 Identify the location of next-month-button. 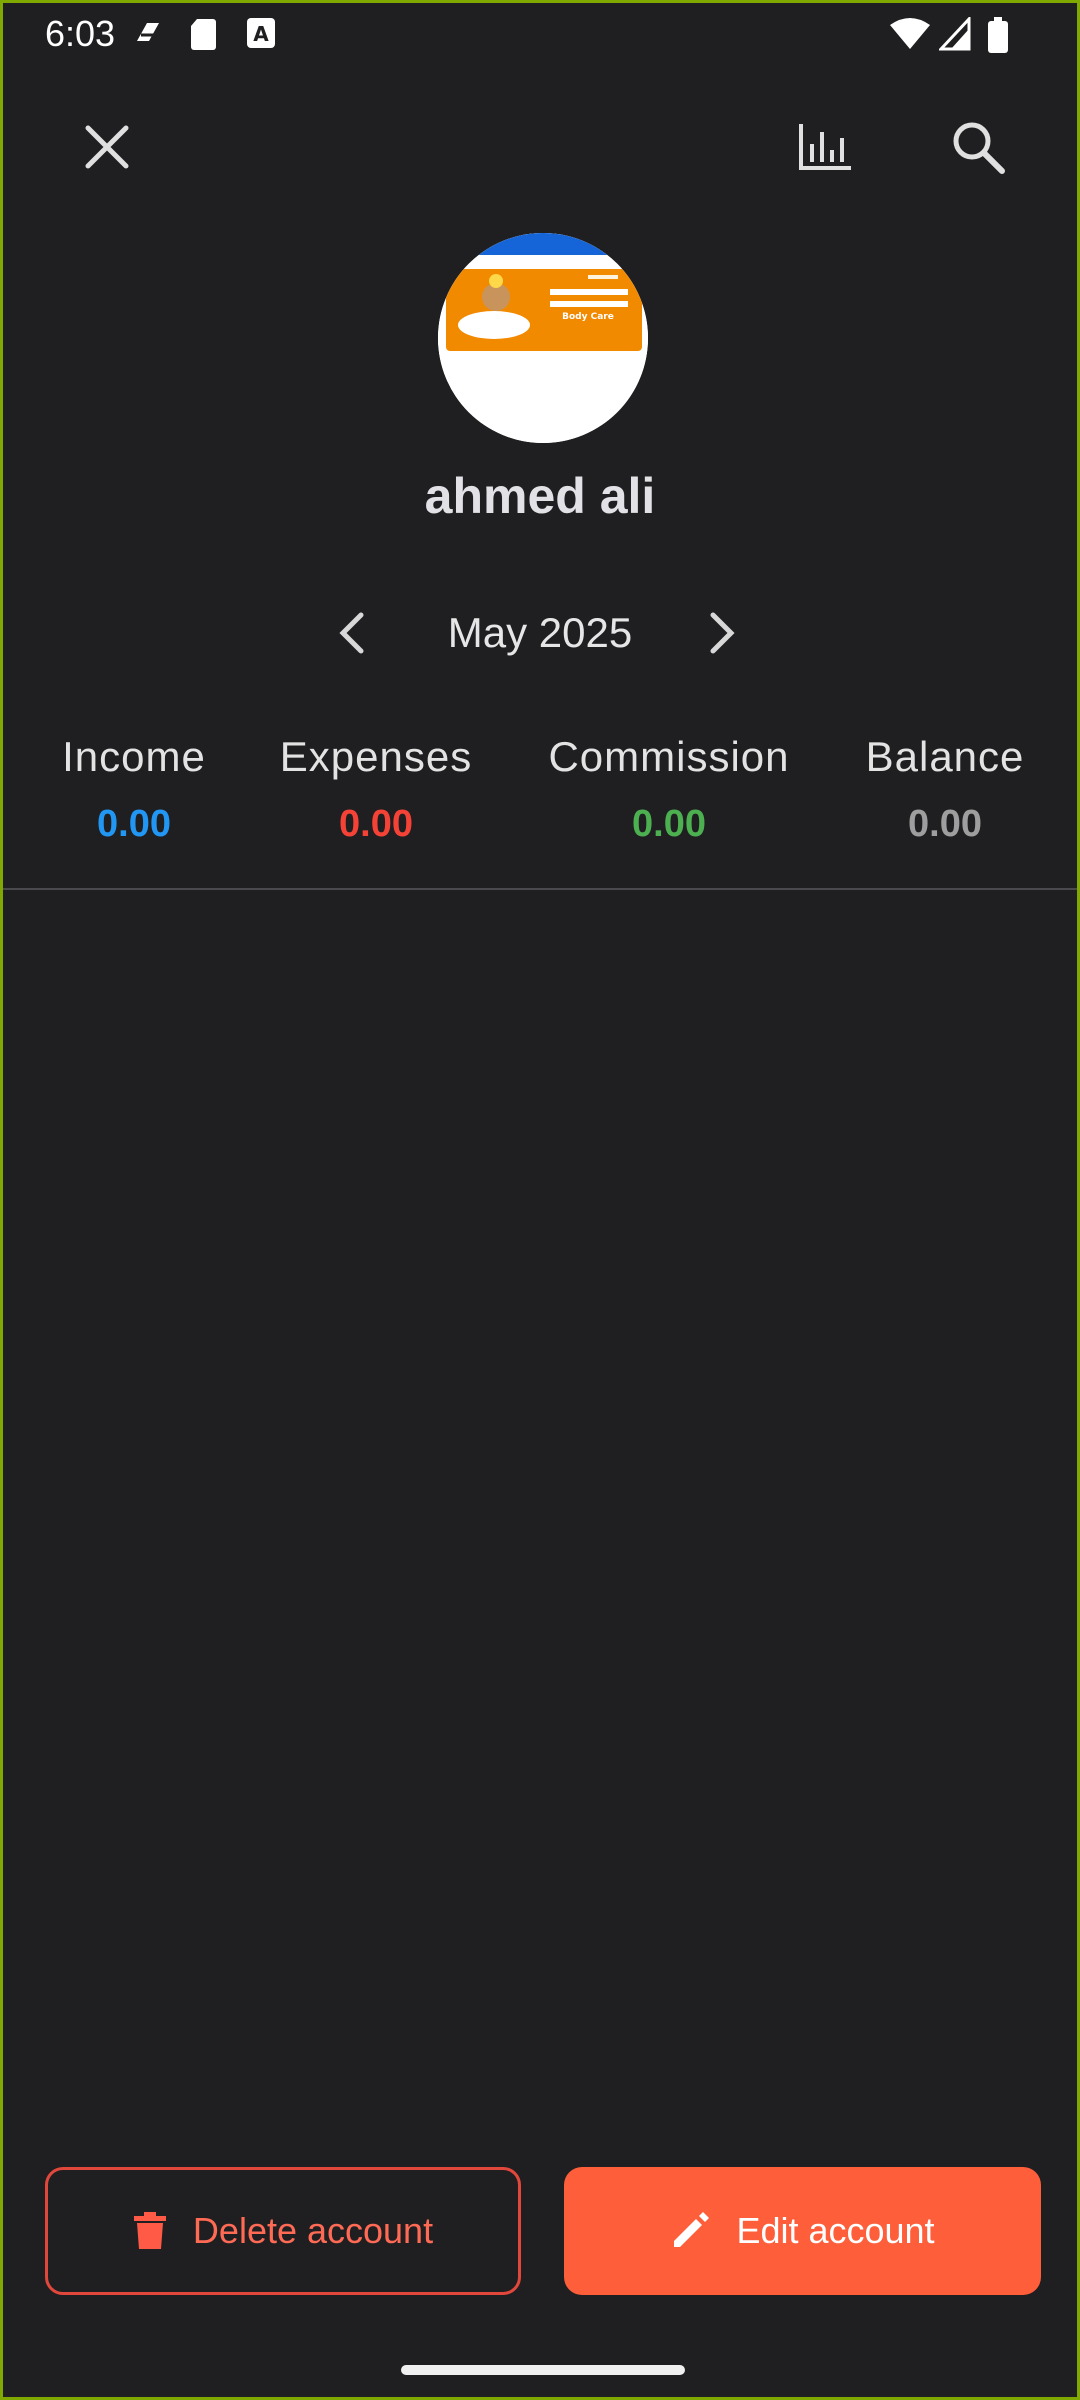
(722, 635).